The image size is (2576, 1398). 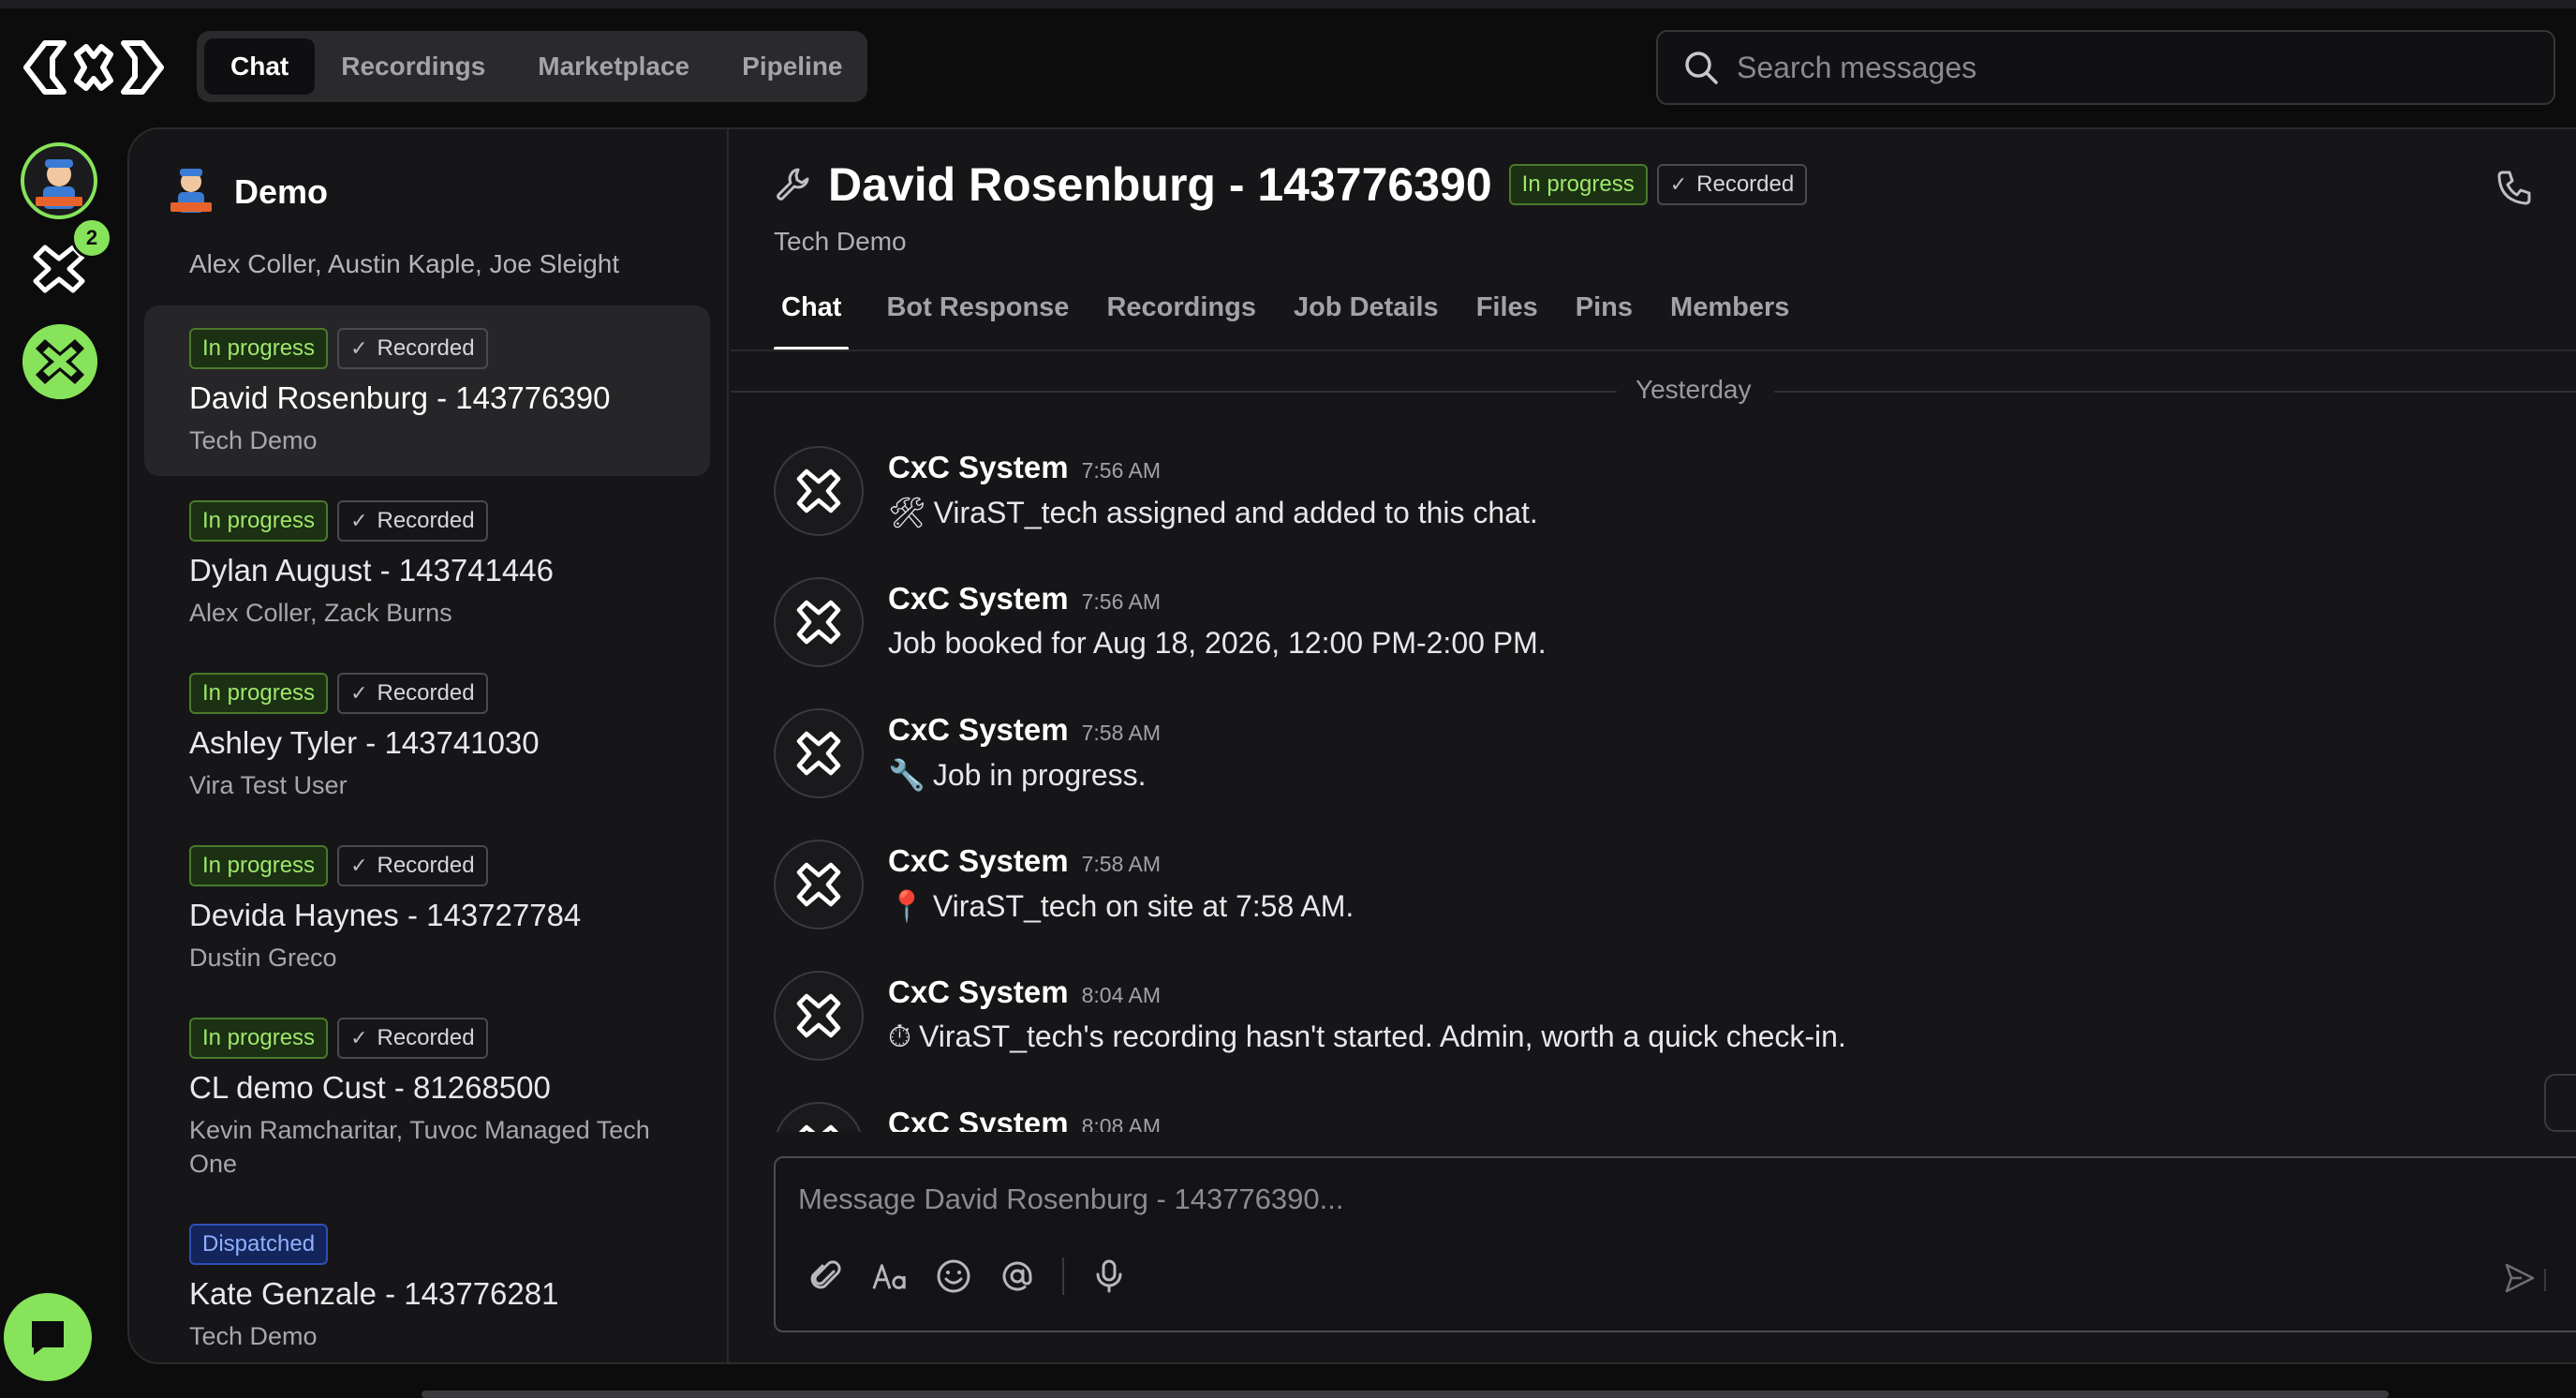 I want to click on divider-line, so click(x=1174, y=392).